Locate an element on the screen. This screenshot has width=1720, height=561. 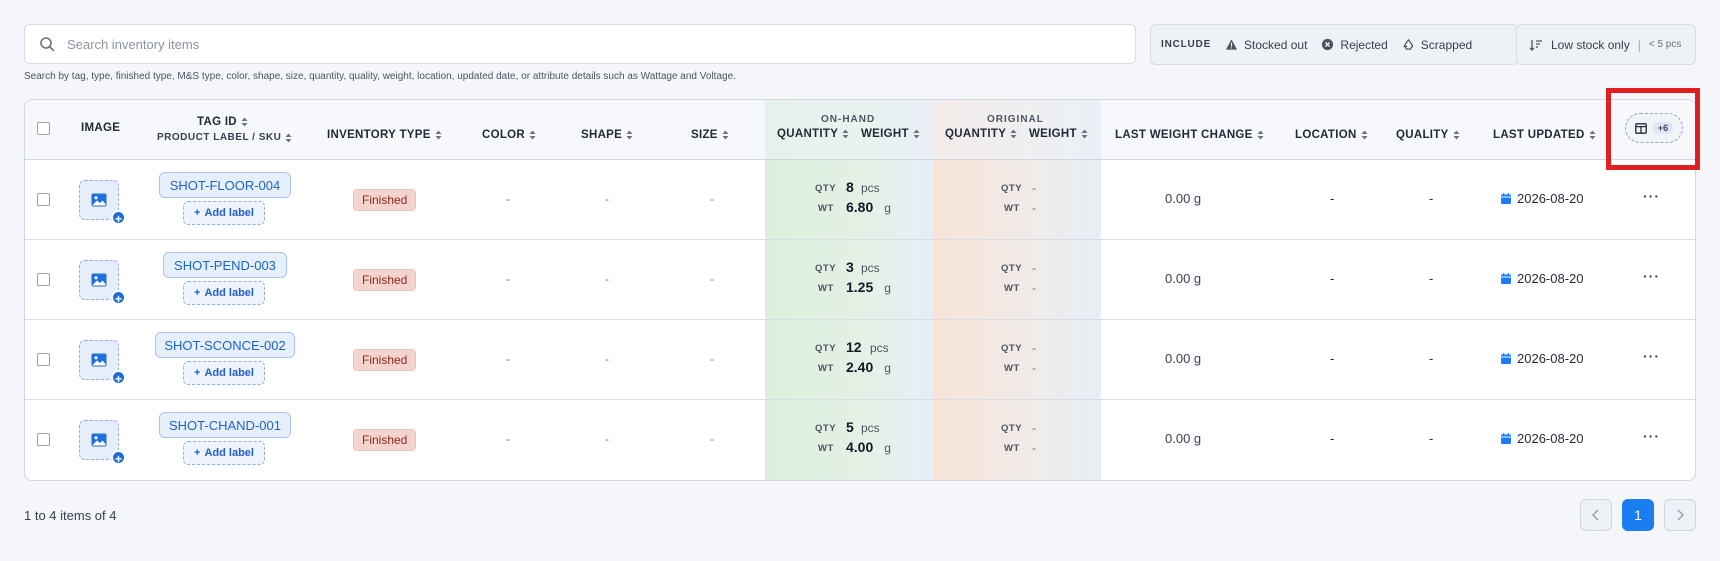
column-color: COLOR is located at coordinates (509, 135).